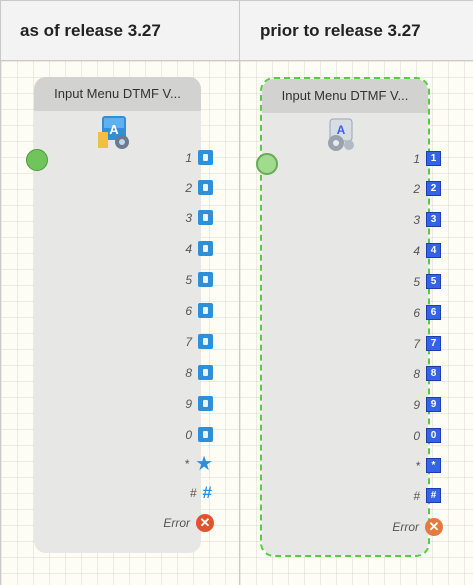  I want to click on output-row-8: 88, so click(427, 373).